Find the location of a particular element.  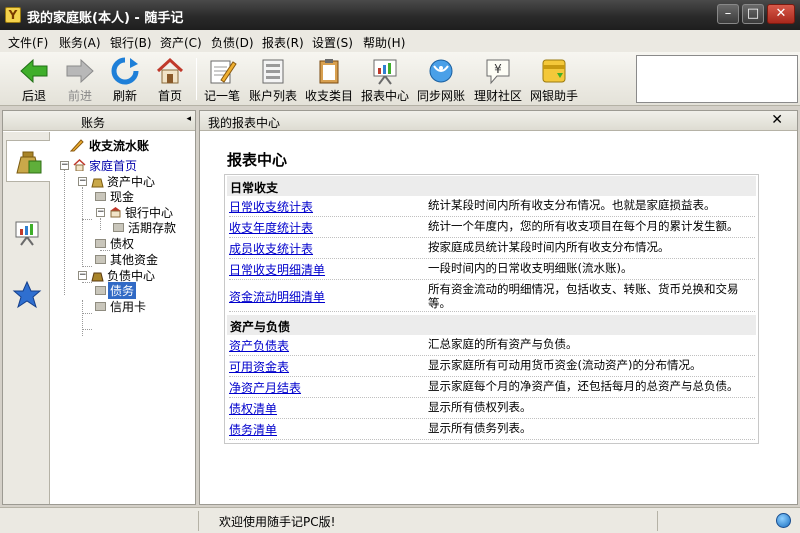

report-row: 债务清单 显示所有债务列表。 is located at coordinates (492, 429).